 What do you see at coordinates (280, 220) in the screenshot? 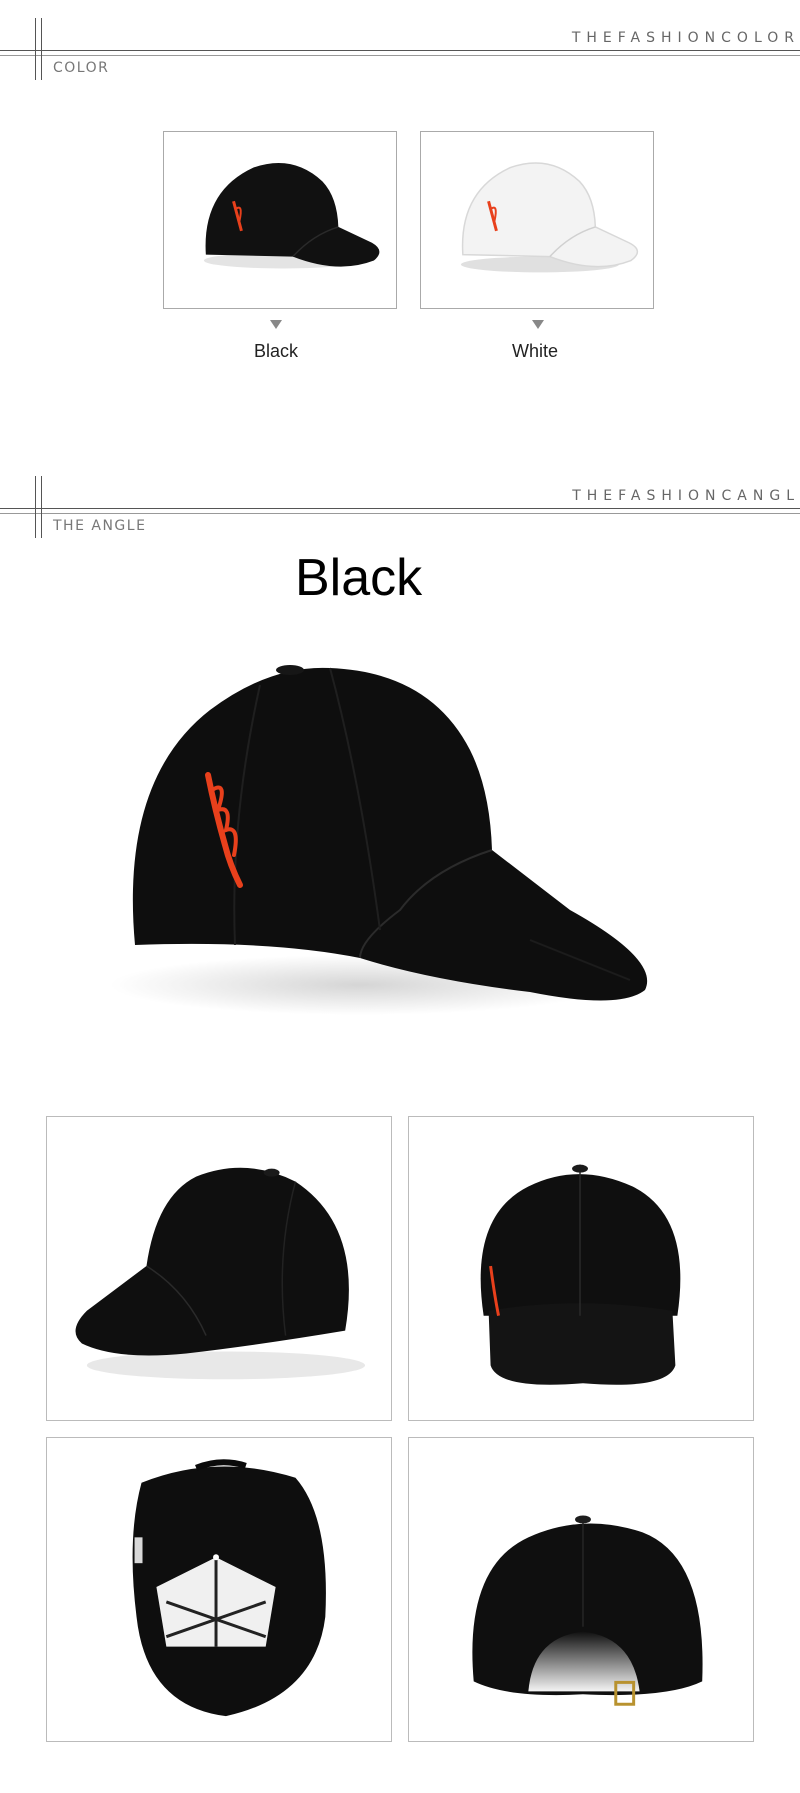
I see `swatch-black-thumbnail` at bounding box center [280, 220].